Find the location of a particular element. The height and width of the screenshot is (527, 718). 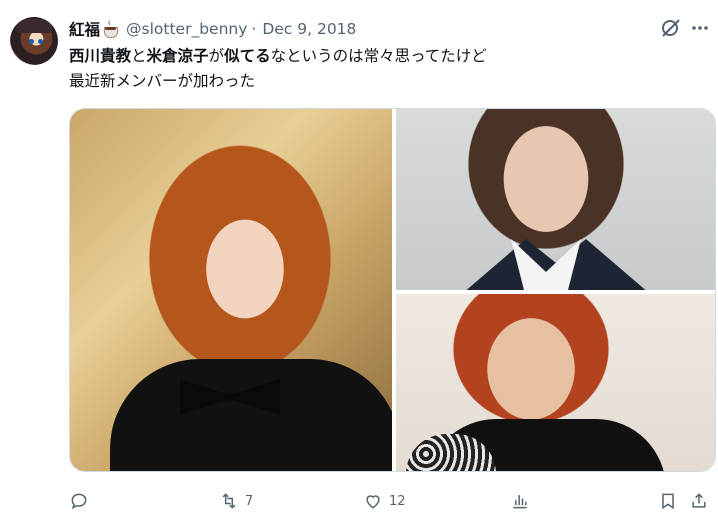

more-icon is located at coordinates (700, 28).